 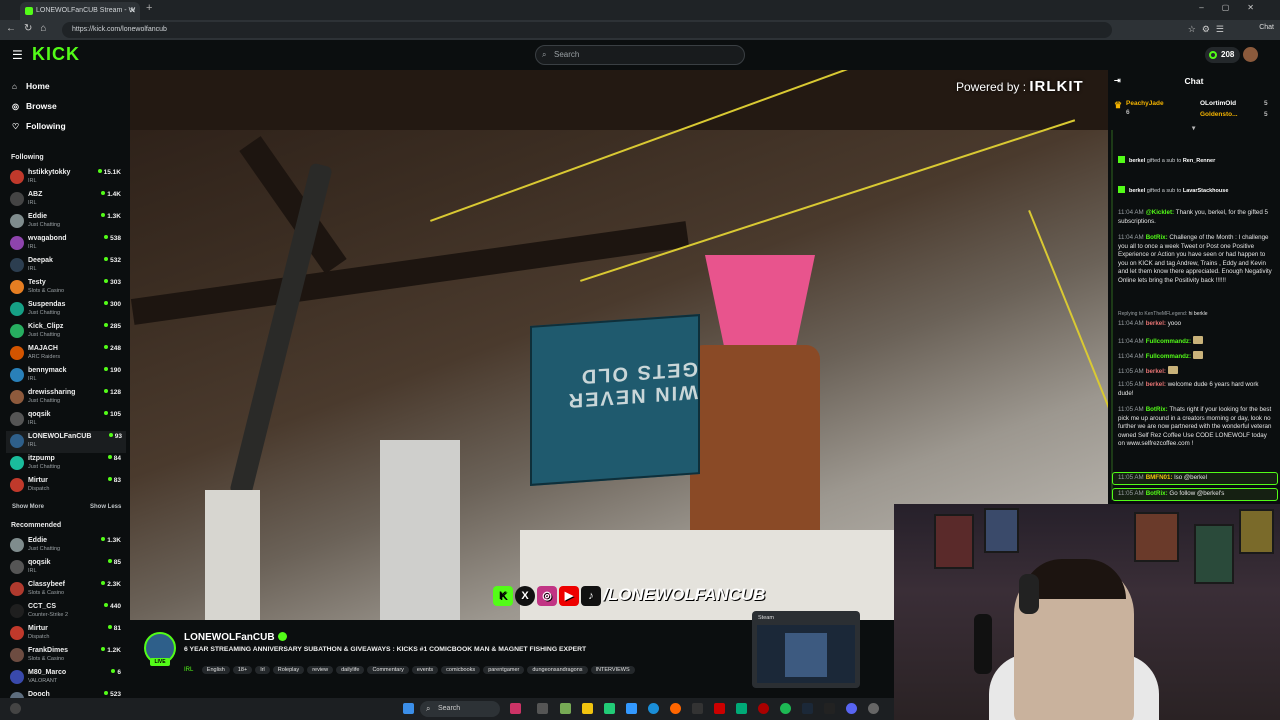 I want to click on message-time: 11:04 AM, so click(x=1131, y=341).